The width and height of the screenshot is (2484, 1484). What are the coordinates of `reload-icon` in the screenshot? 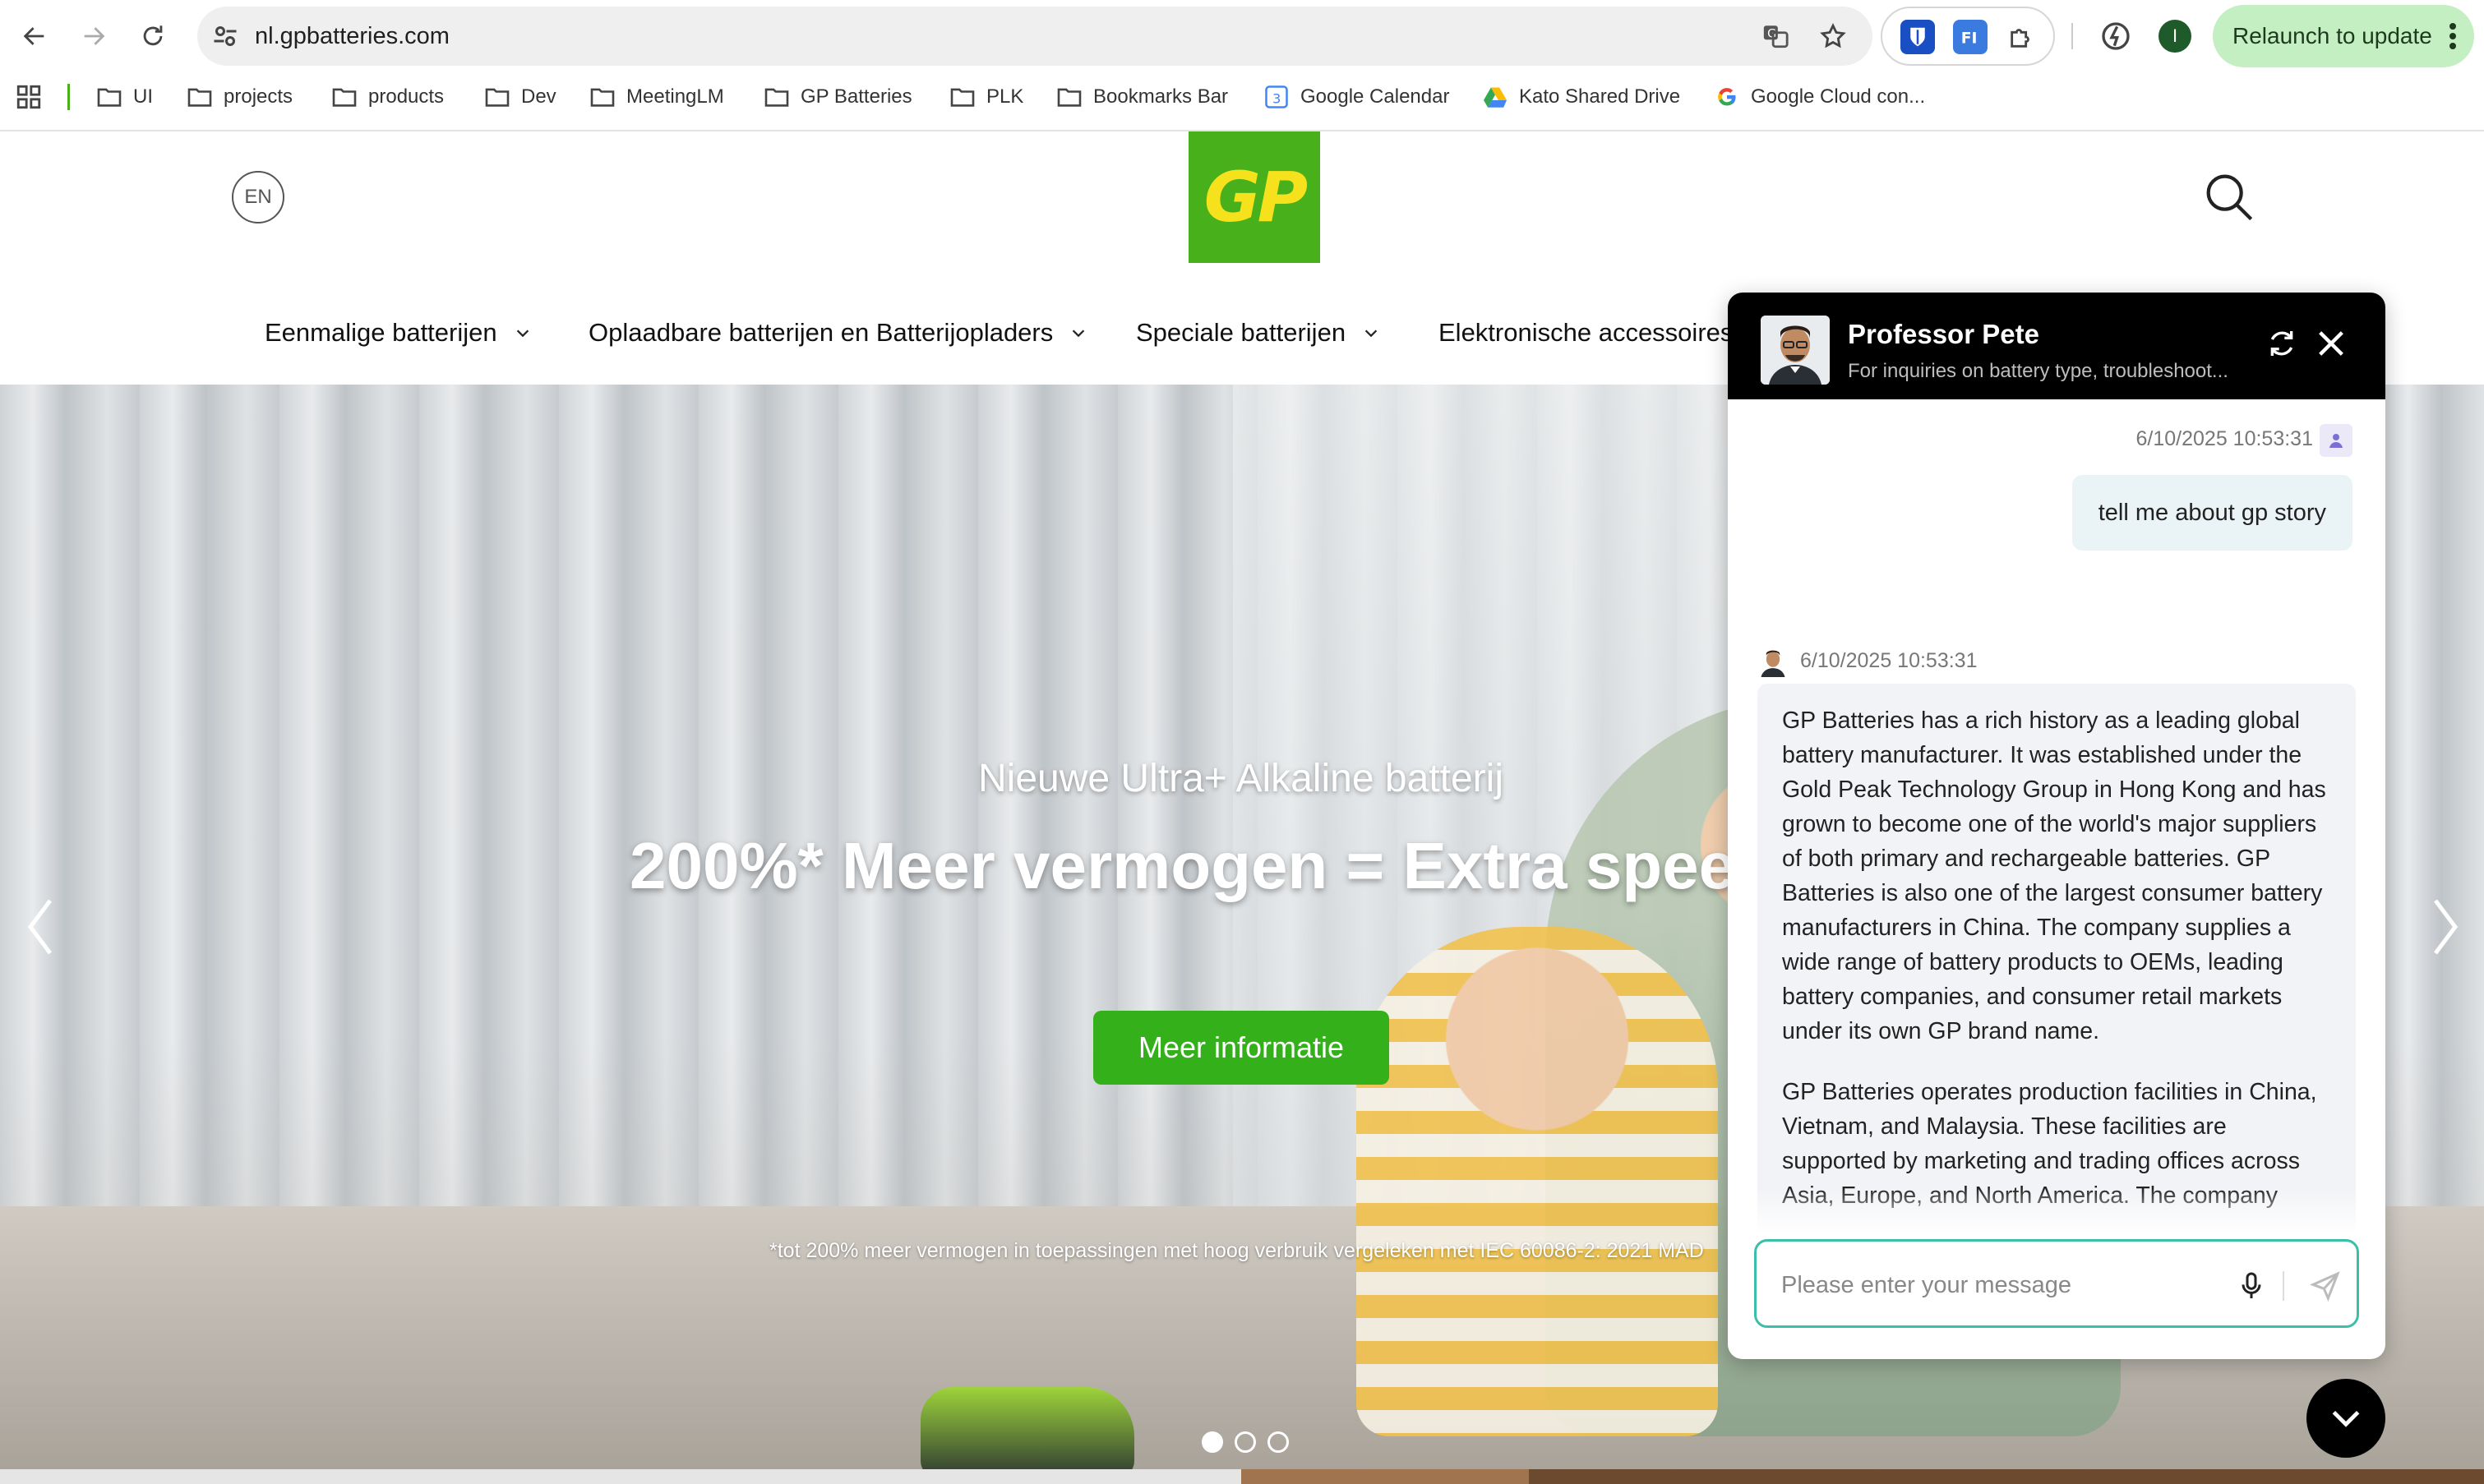 It's located at (153, 36).